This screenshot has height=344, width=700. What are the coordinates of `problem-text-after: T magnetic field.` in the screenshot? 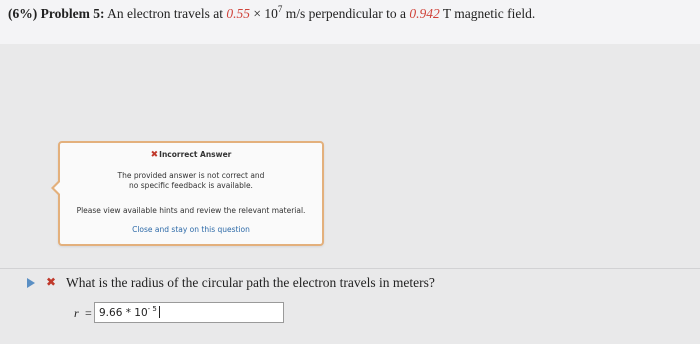 It's located at (487, 13).